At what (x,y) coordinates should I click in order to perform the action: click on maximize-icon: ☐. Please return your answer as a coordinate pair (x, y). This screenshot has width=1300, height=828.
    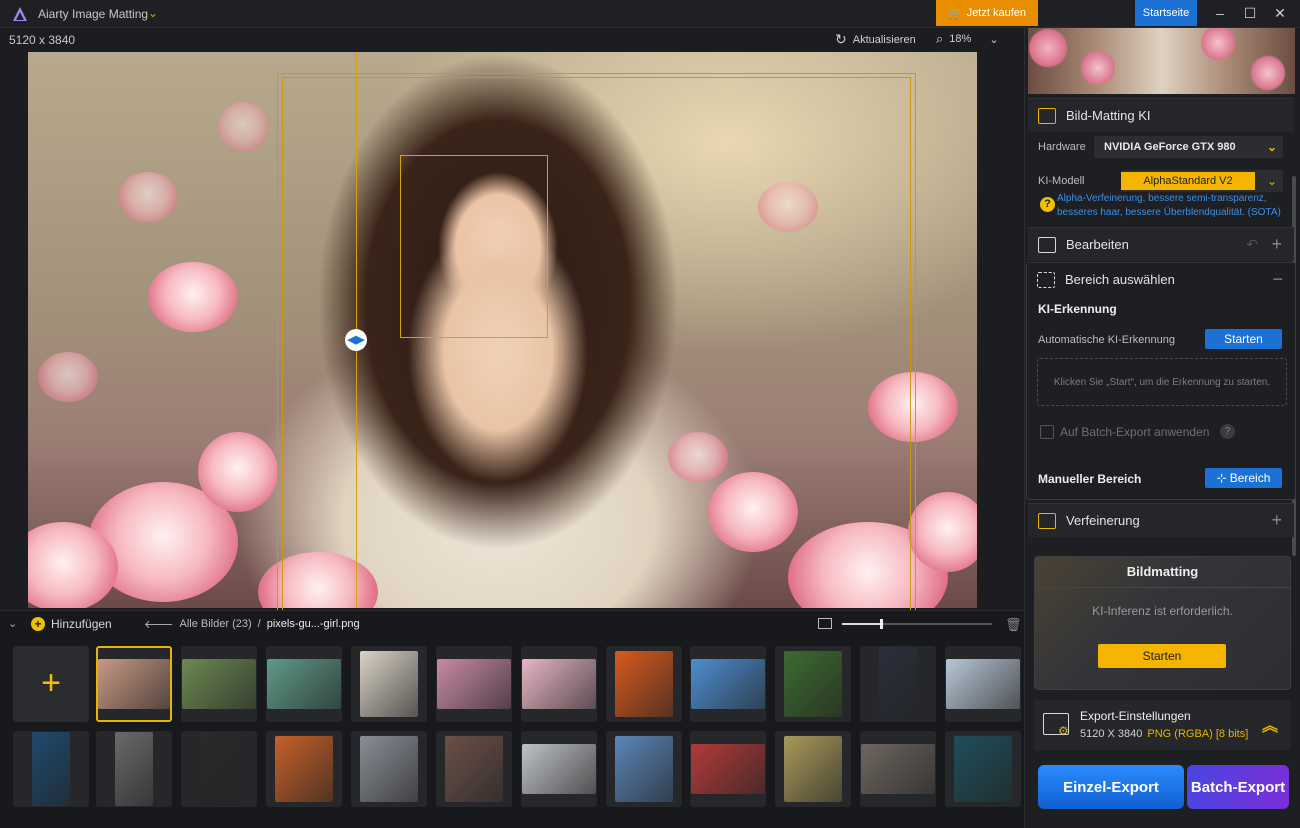
    Looking at the image, I should click on (1250, 13).